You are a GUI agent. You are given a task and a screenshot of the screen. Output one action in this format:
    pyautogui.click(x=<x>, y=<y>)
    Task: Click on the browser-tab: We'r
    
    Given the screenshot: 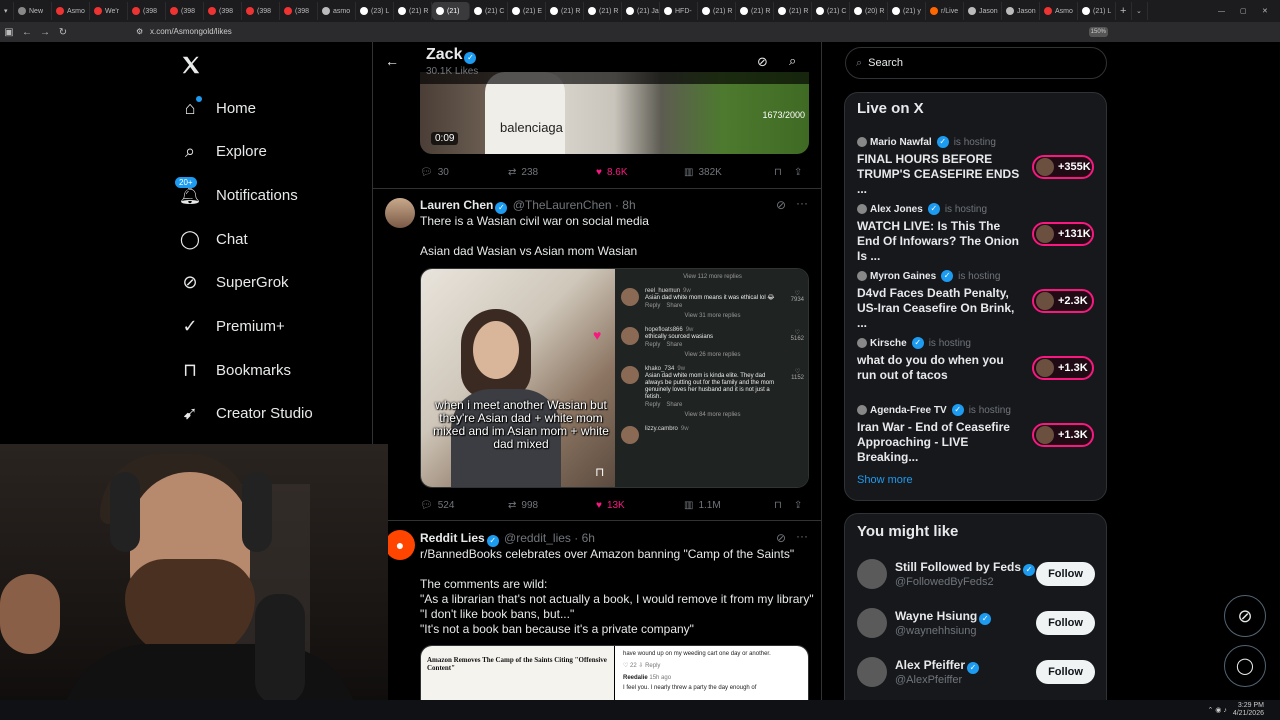 What is the action you would take?
    pyautogui.click(x=109, y=11)
    